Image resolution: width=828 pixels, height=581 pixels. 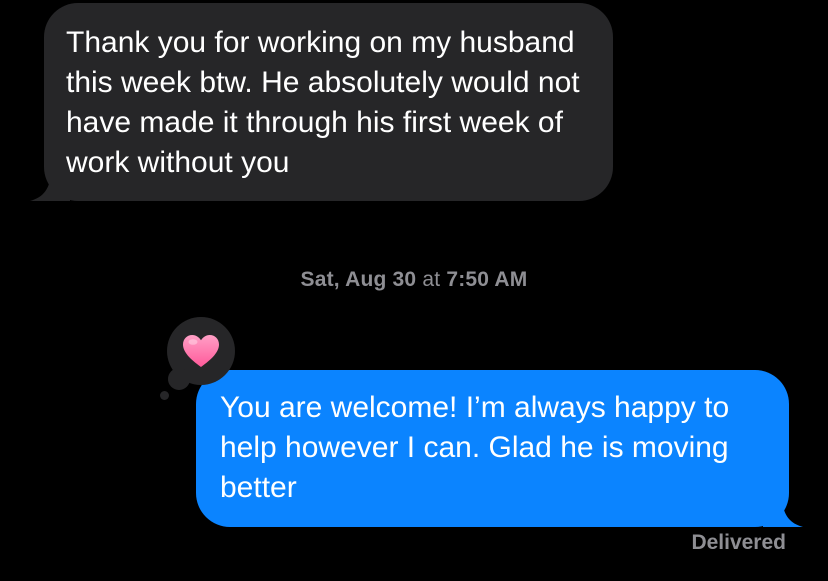 I want to click on timestamp-separator: at, so click(x=431, y=279).